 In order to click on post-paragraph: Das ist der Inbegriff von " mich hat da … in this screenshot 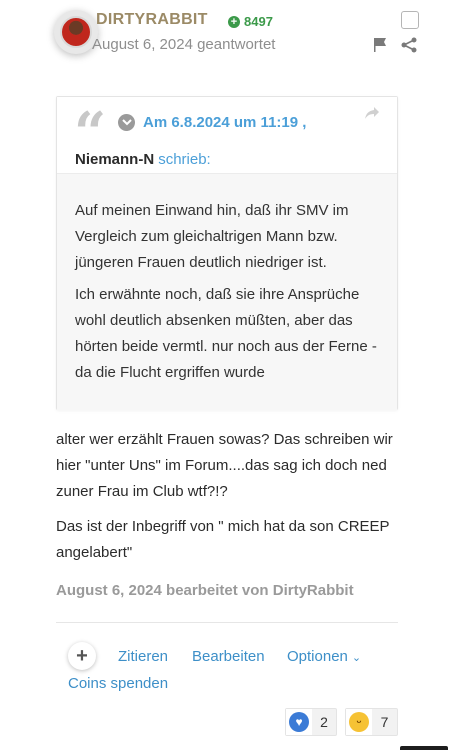, I will do `click(223, 539)`.